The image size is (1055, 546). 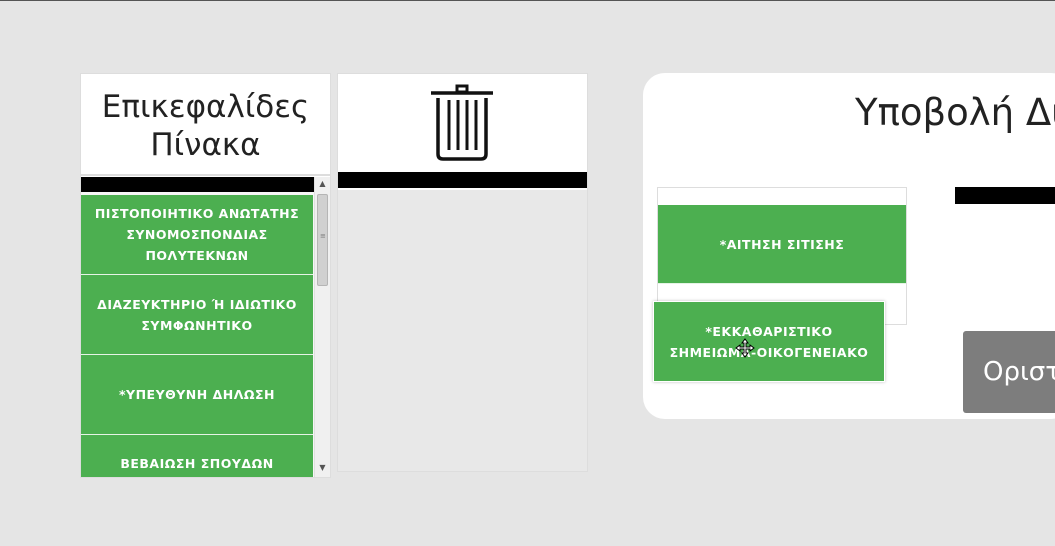 What do you see at coordinates (197, 184) in the screenshot?
I see `list-header-bar` at bounding box center [197, 184].